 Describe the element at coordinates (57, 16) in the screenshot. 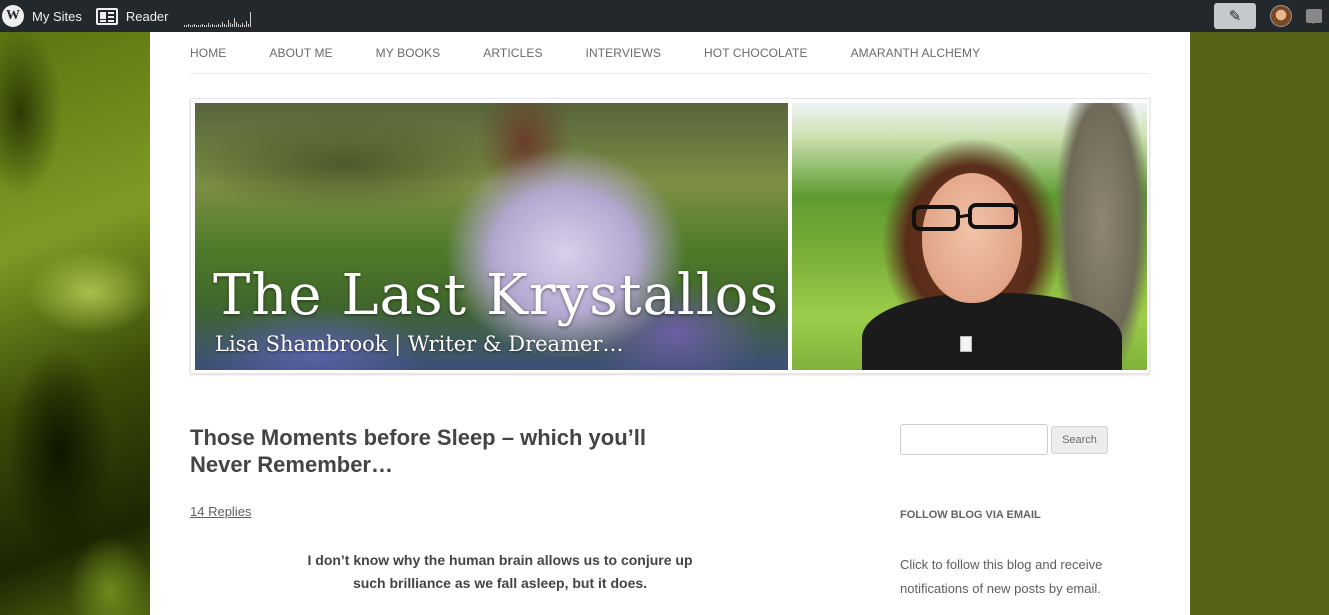

I see `my-sites-label: My Sites` at that location.